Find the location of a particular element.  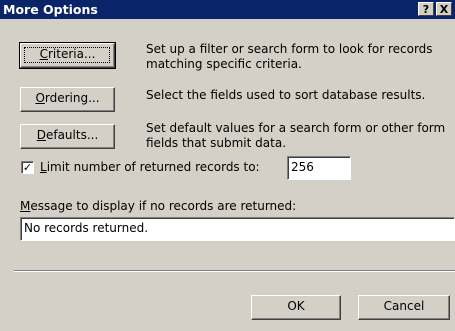

title-bar: More Options ? X is located at coordinates (227, 9).